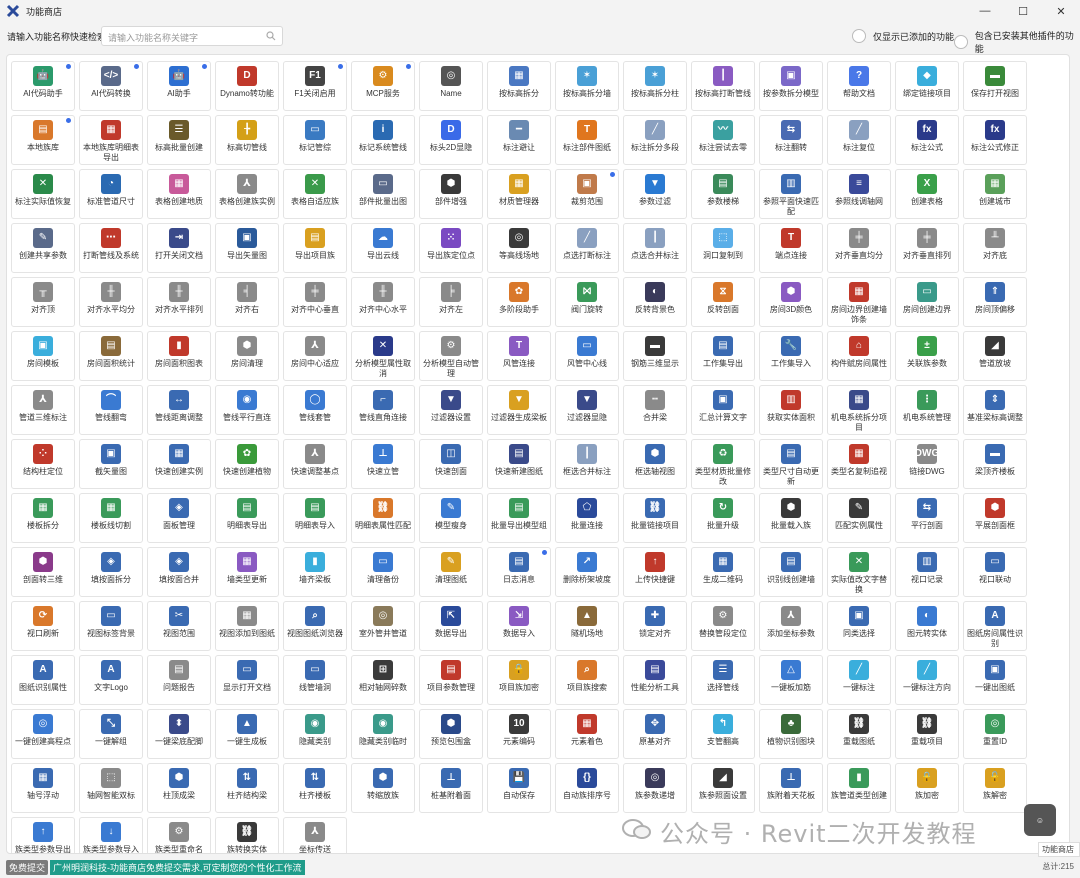 Image resolution: width=1080 pixels, height=878 pixels. I want to click on function-tile: ⊥ 快速立管, so click(383, 464).